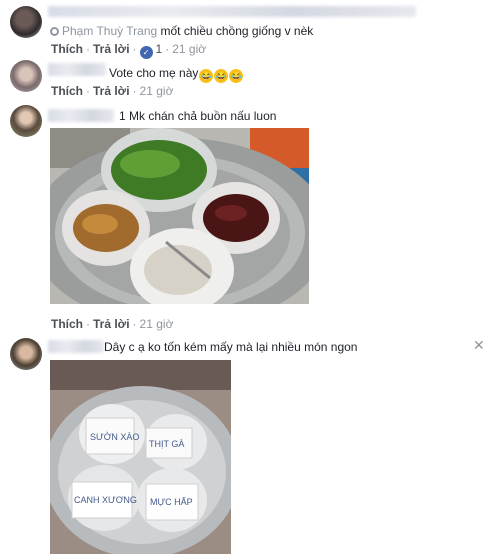  I want to click on food-photo-labels-image: SƯỜN XÀO THỊT GÀ CANH XƯƠNG MỰC HẤP, so click(140, 457).